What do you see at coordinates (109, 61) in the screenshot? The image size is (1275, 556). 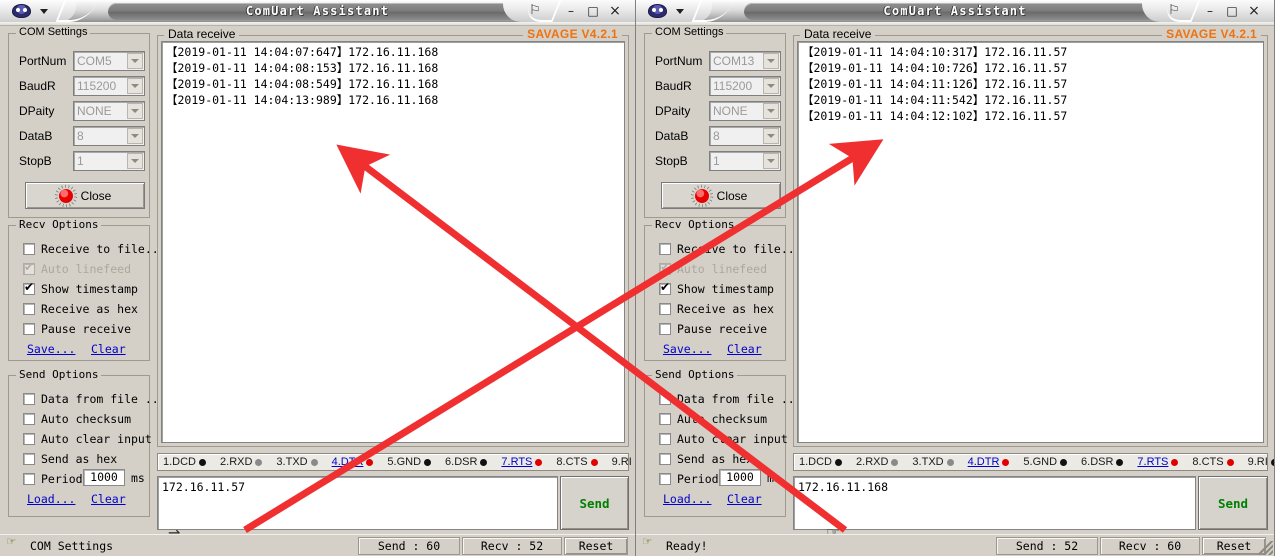 I see `portnum-combo: COM5` at bounding box center [109, 61].